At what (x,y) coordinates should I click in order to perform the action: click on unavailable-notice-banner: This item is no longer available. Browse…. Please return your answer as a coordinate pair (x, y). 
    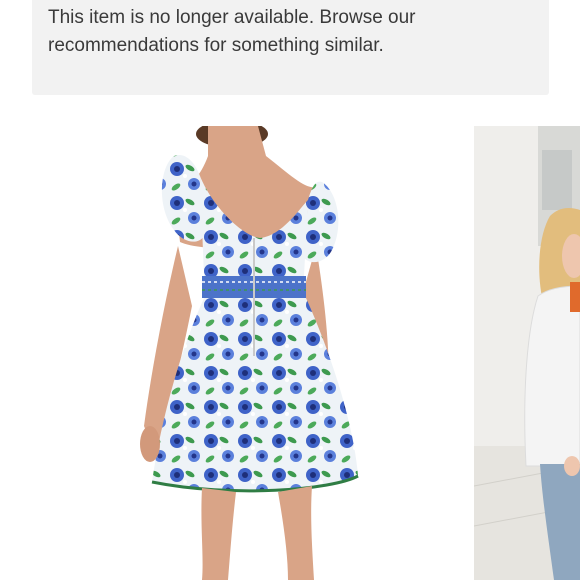
    Looking at the image, I should click on (290, 47).